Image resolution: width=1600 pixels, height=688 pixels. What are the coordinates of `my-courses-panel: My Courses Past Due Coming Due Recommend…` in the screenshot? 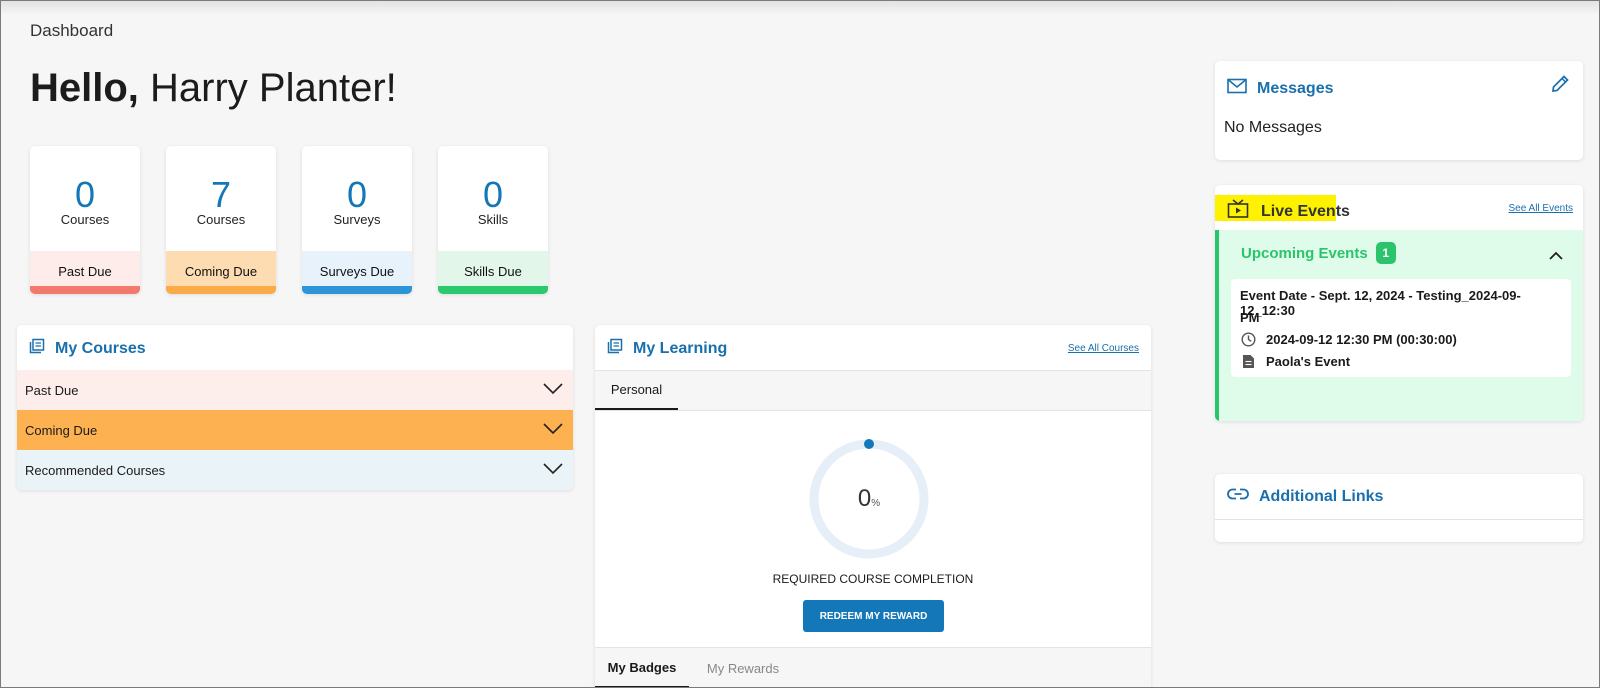 It's located at (295, 407).